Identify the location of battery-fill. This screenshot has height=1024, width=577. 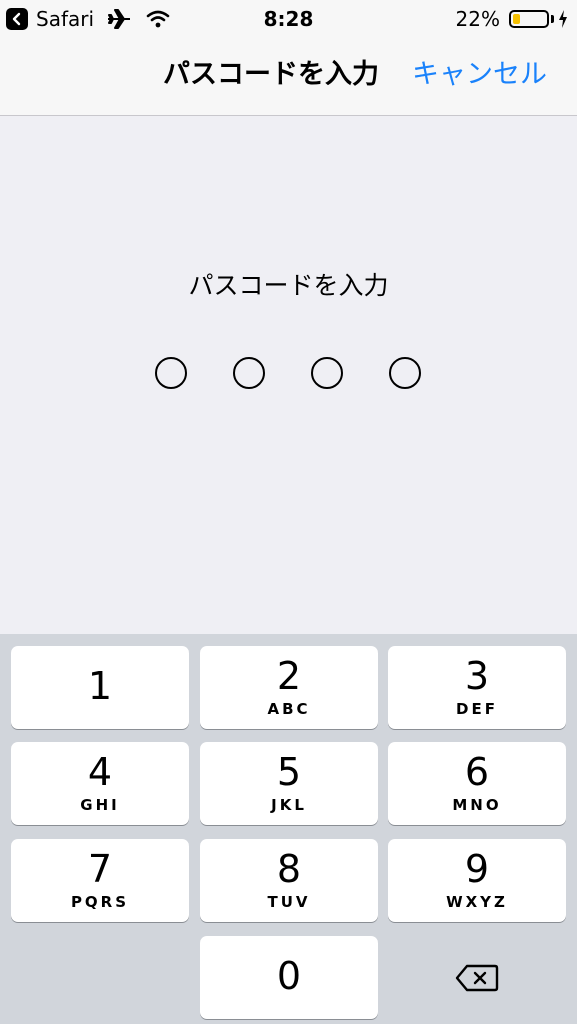
(516, 19).